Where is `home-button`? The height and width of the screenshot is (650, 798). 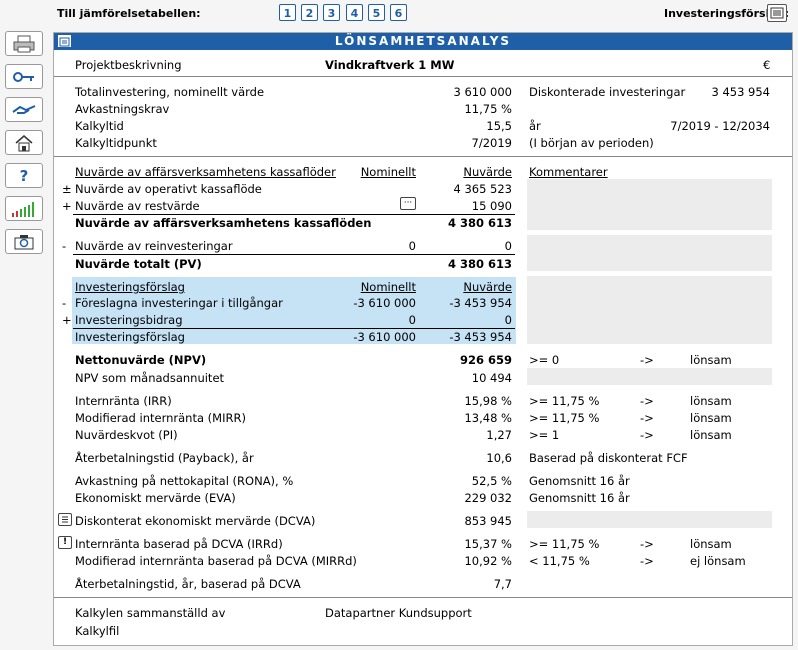
home-button is located at coordinates (24, 142).